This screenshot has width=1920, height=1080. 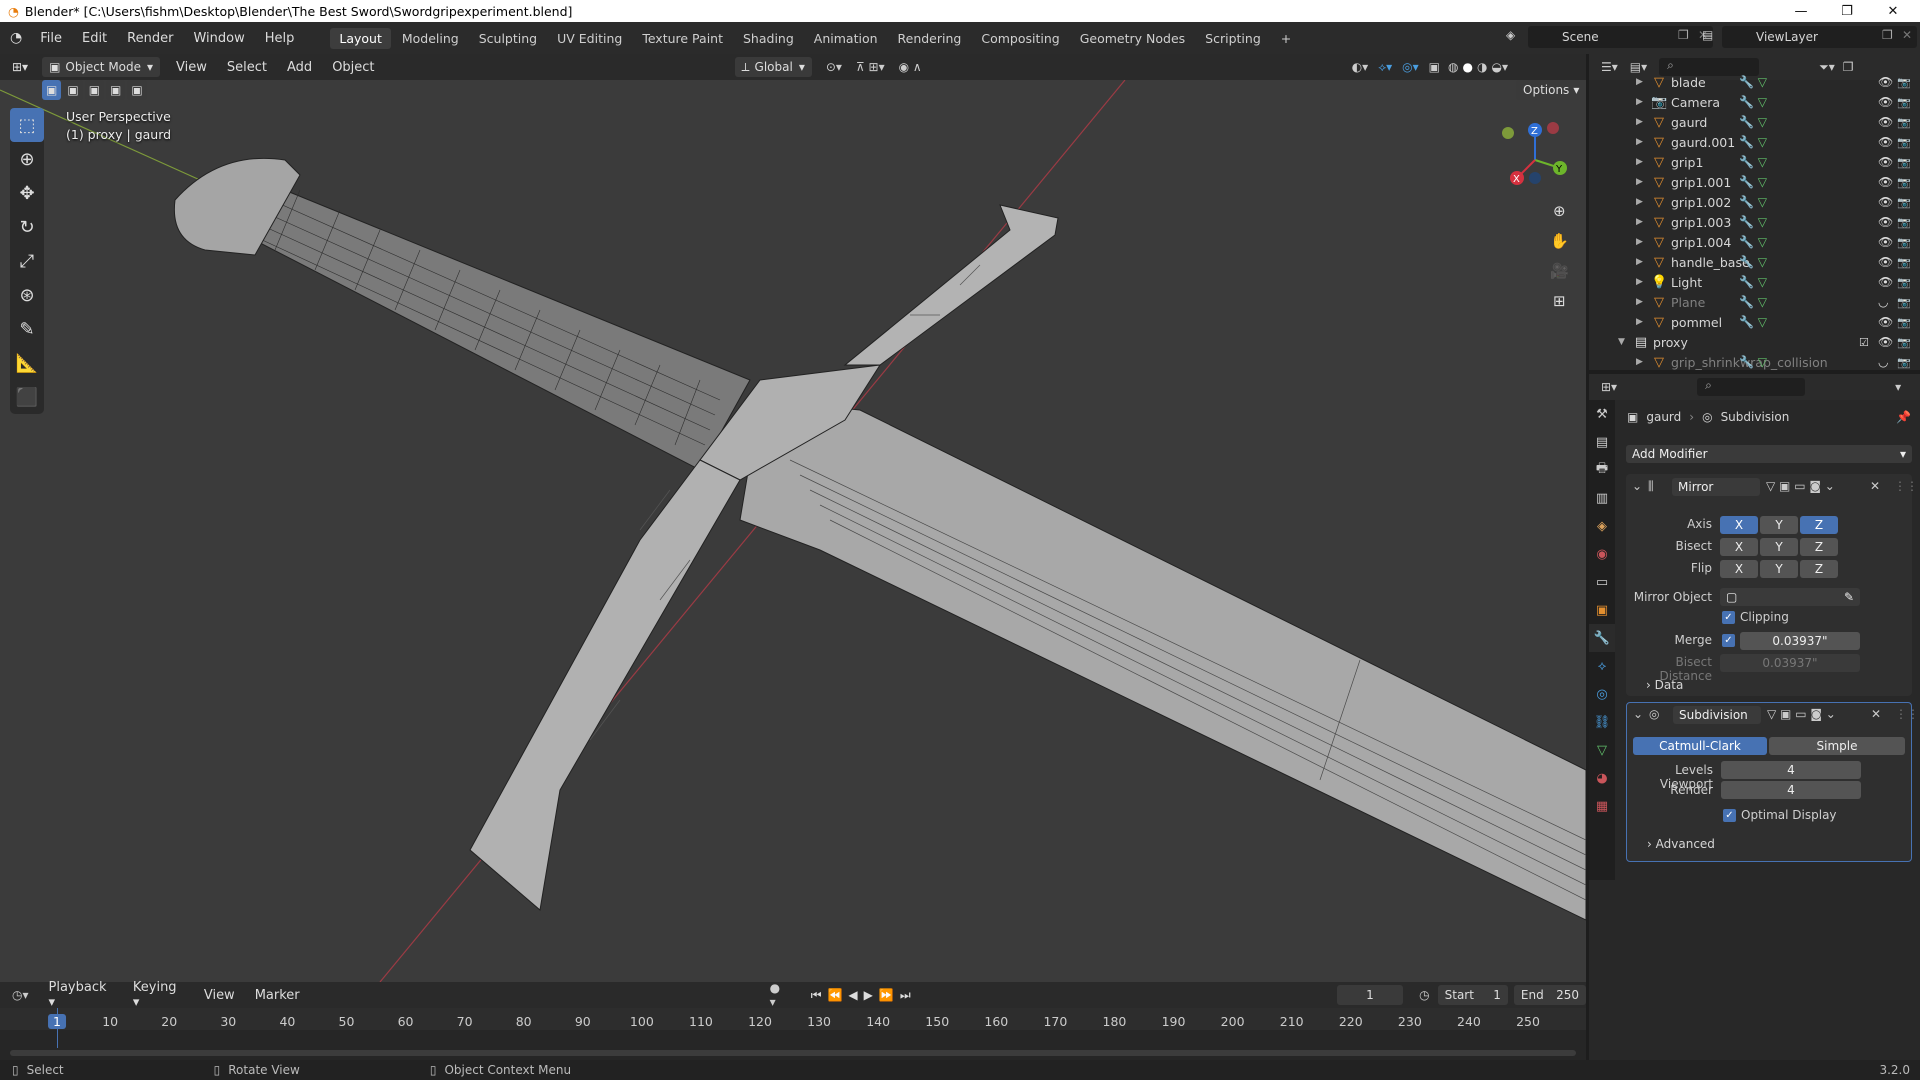 I want to click on constraints-tab-icon: ⛓, so click(x=1602, y=722).